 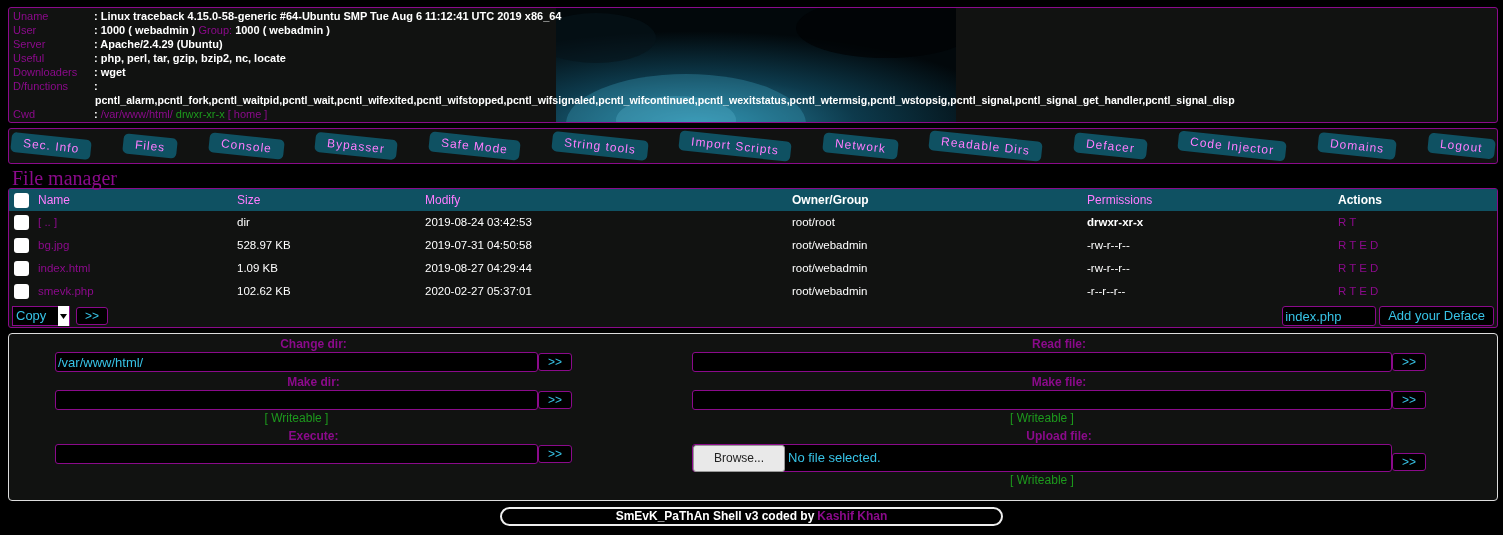 What do you see at coordinates (54, 200) in the screenshot?
I see `column-sort-link: Name` at bounding box center [54, 200].